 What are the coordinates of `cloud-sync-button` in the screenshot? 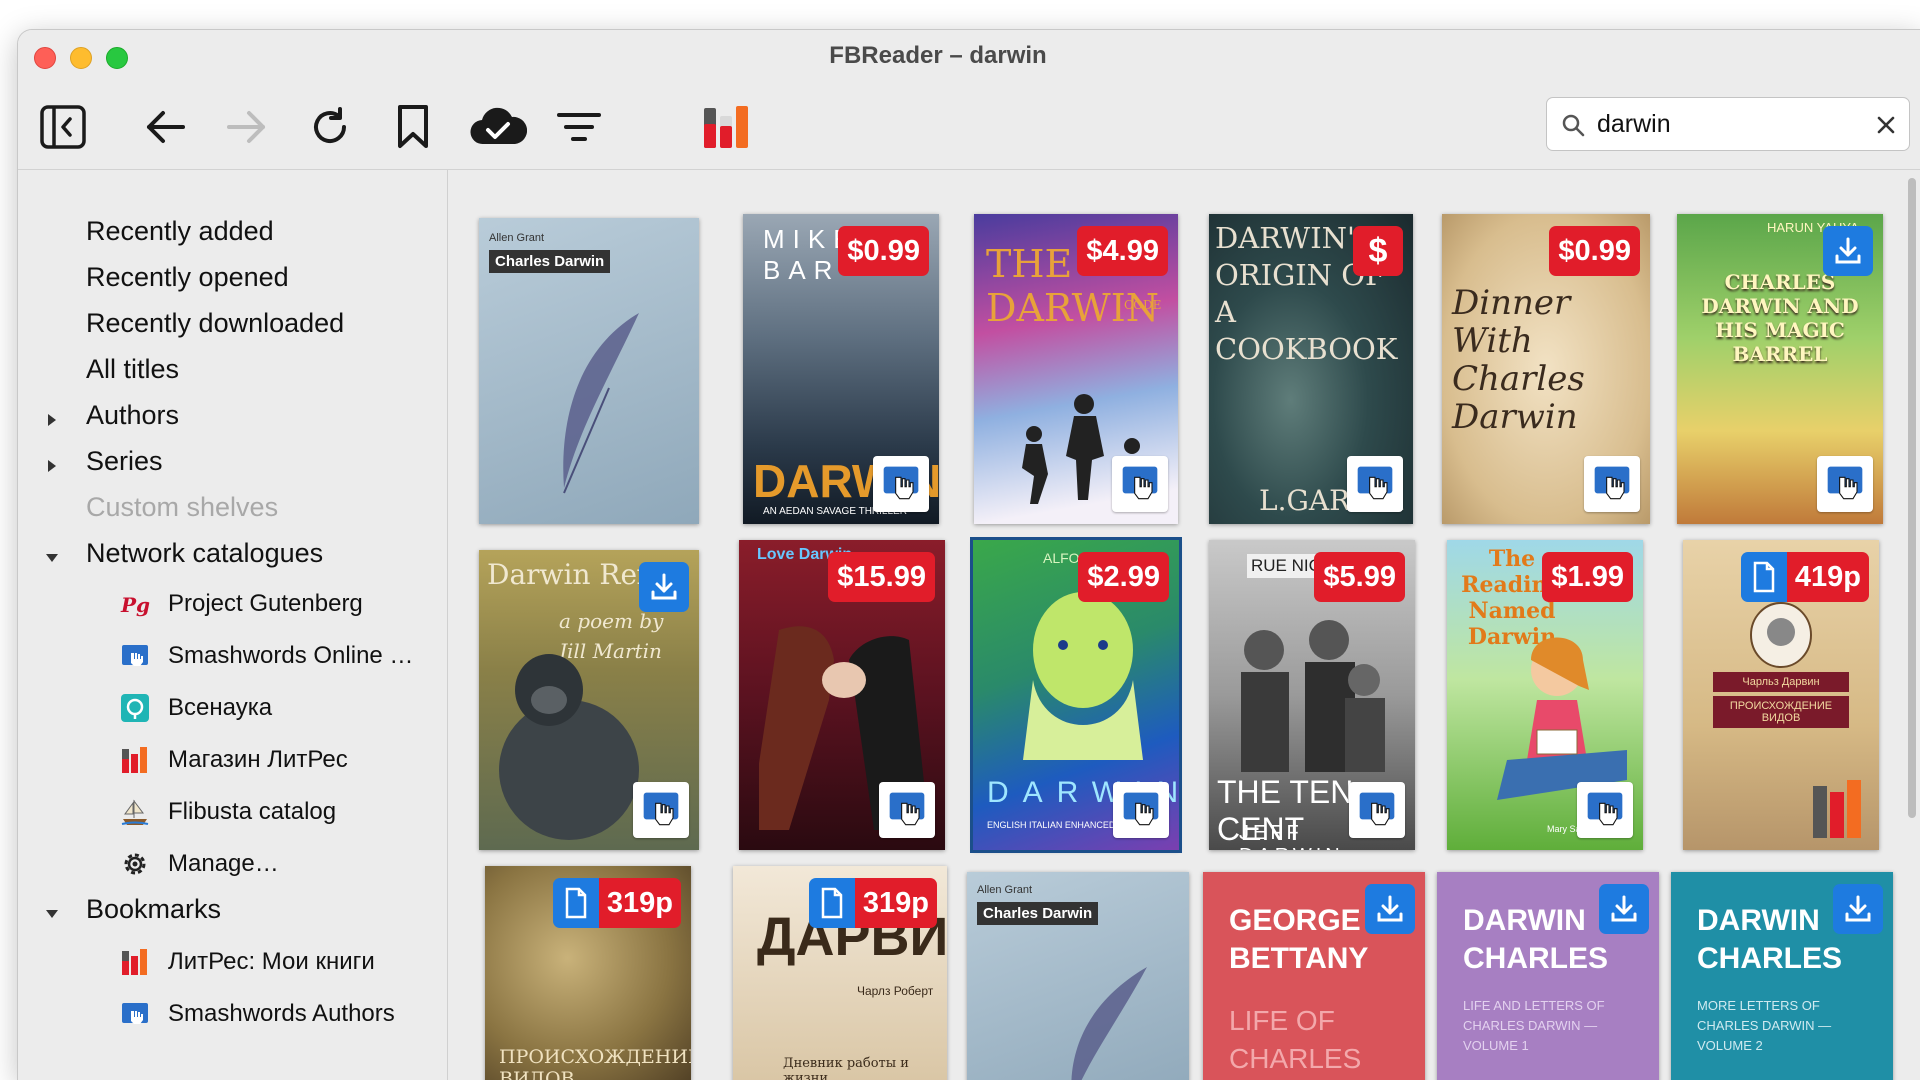 It's located at (498, 127).